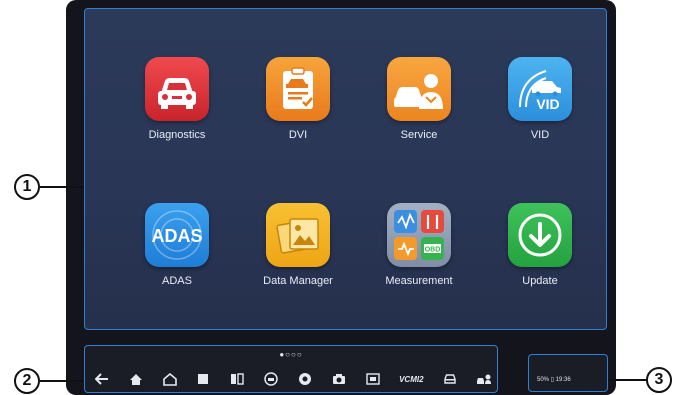 Image resolution: width=674 pixels, height=395 pixels. I want to click on app-service: Service, so click(419, 99).